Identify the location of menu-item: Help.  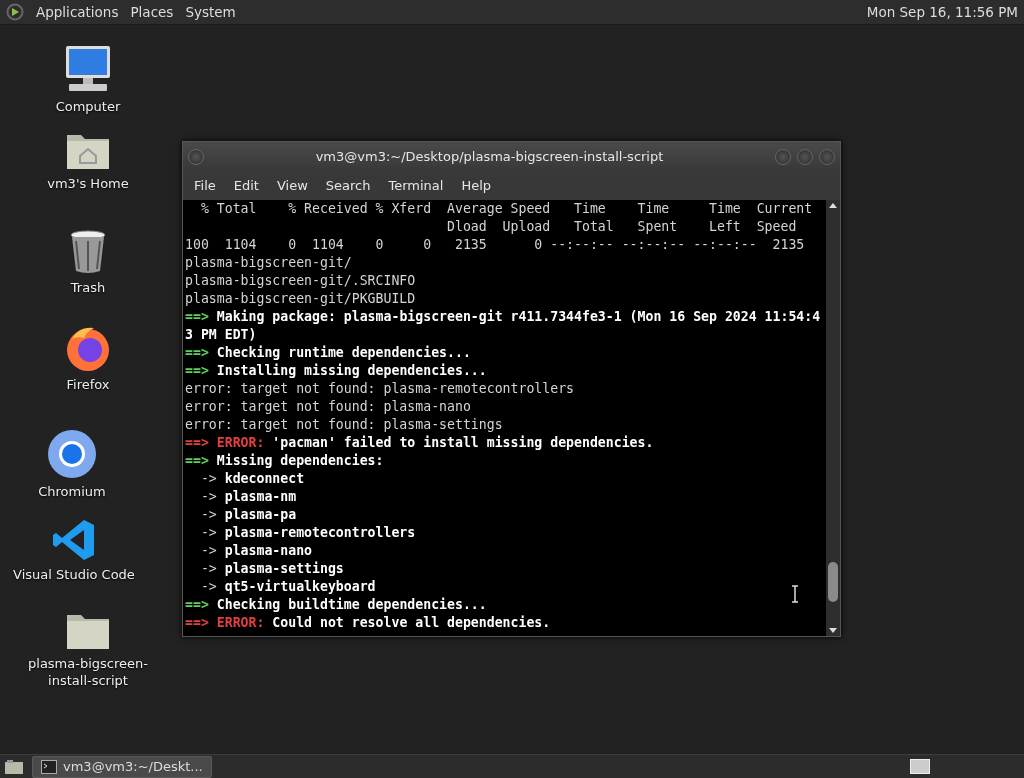
(476, 185).